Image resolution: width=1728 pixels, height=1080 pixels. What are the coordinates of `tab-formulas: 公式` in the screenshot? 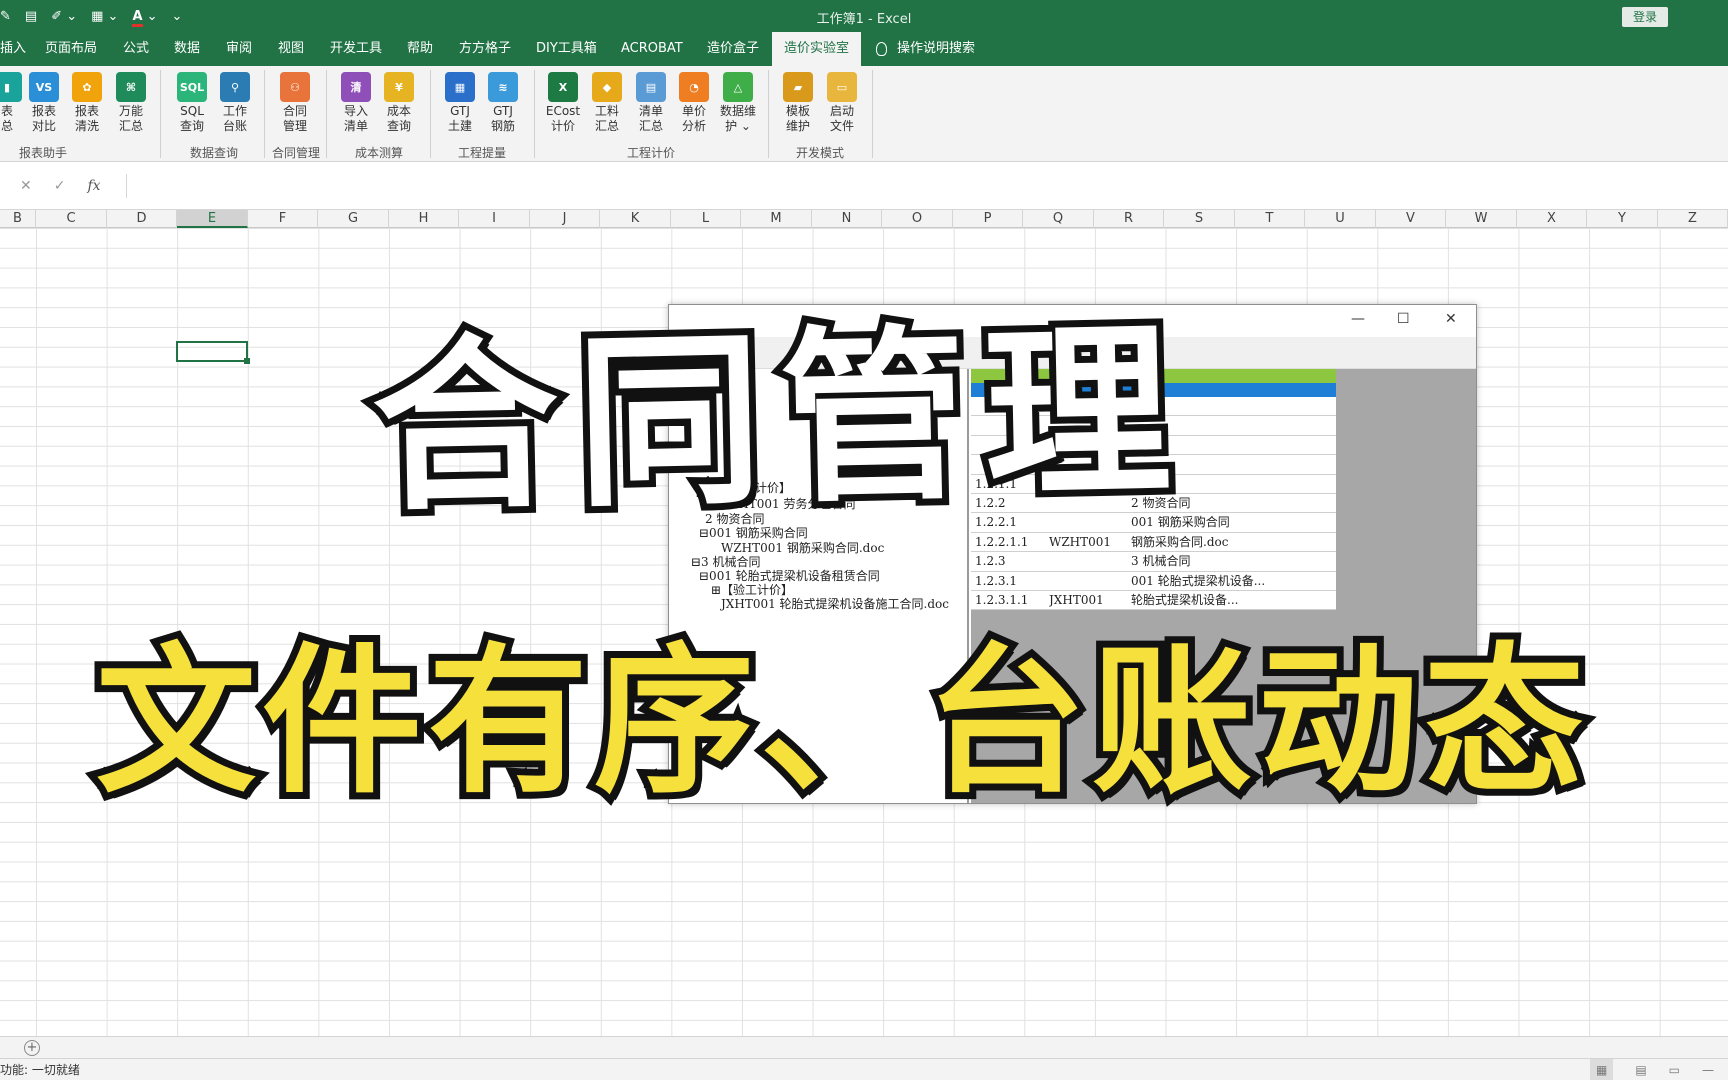 It's located at (136, 49).